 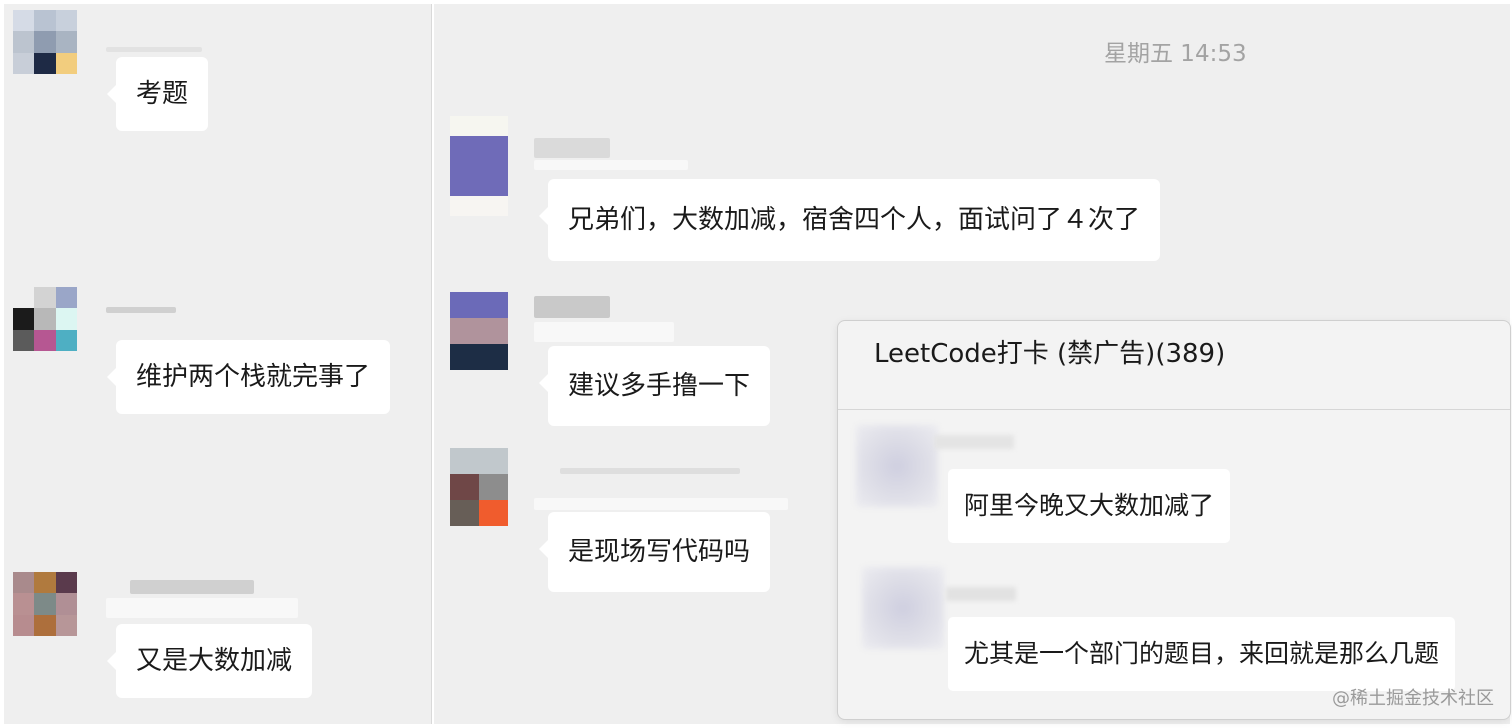 I want to click on message-text: 考题, so click(x=162, y=94).